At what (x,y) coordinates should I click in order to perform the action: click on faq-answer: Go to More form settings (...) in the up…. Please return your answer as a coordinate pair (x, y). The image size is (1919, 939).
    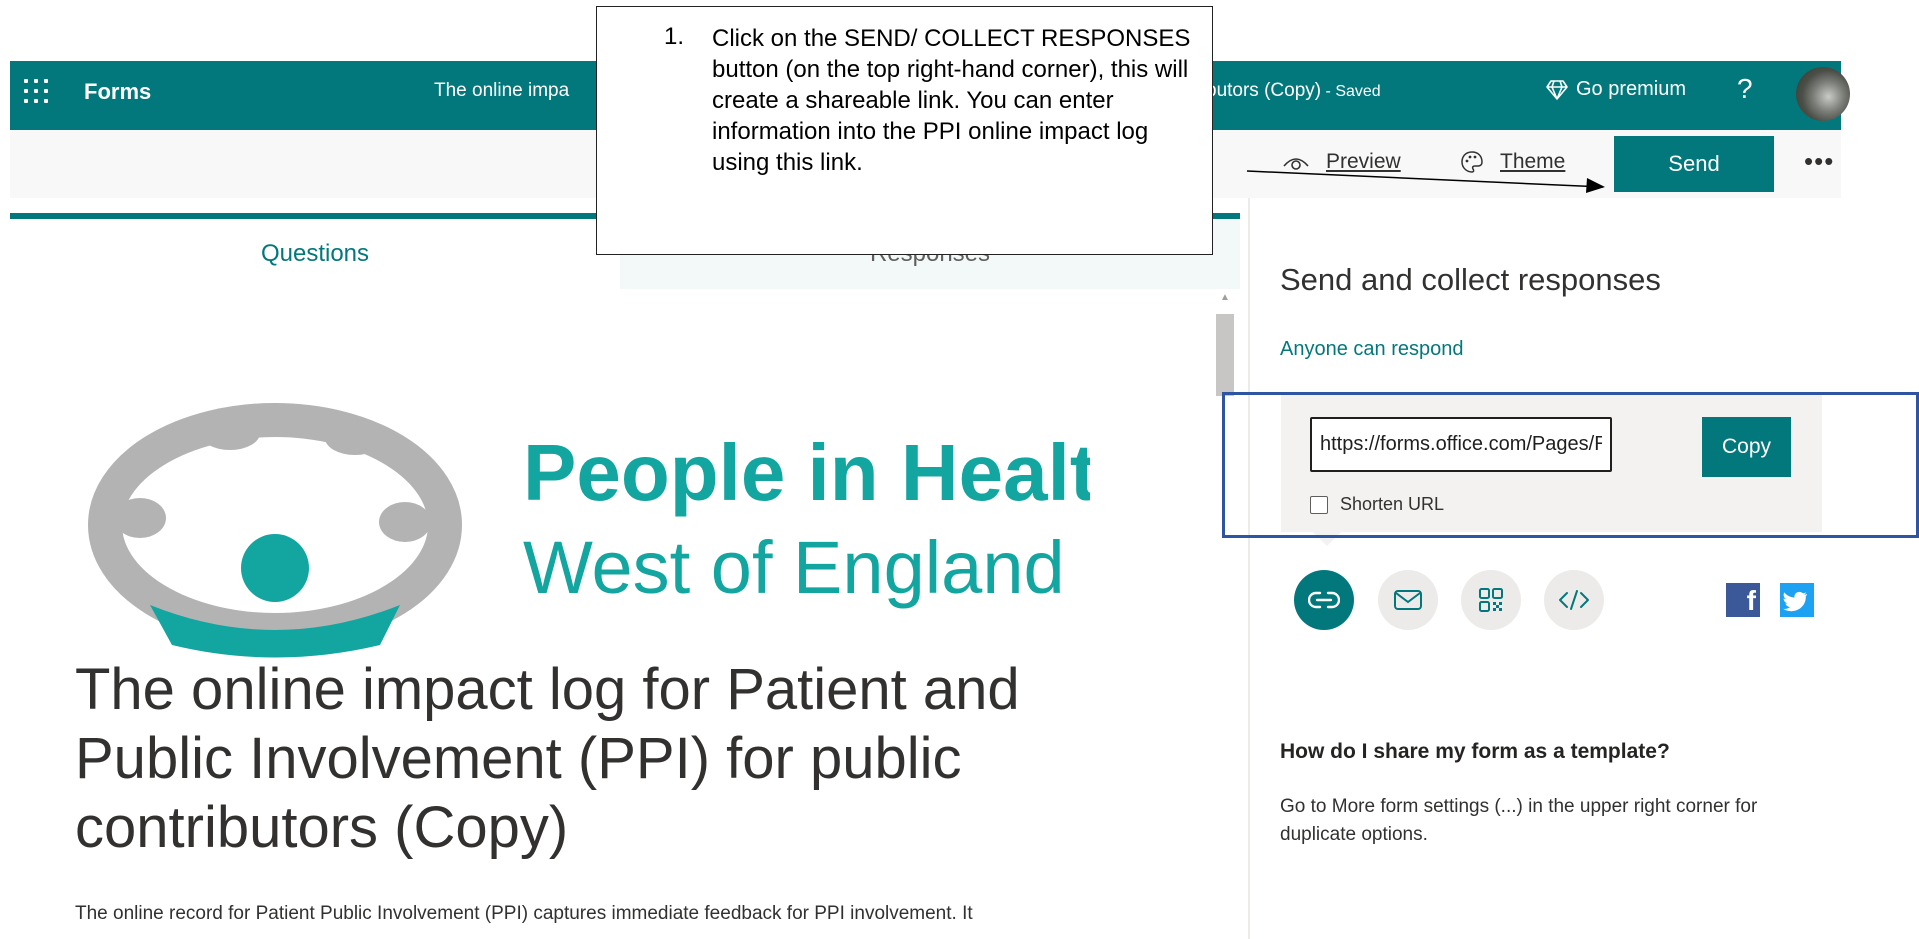
    Looking at the image, I should click on (1519, 820).